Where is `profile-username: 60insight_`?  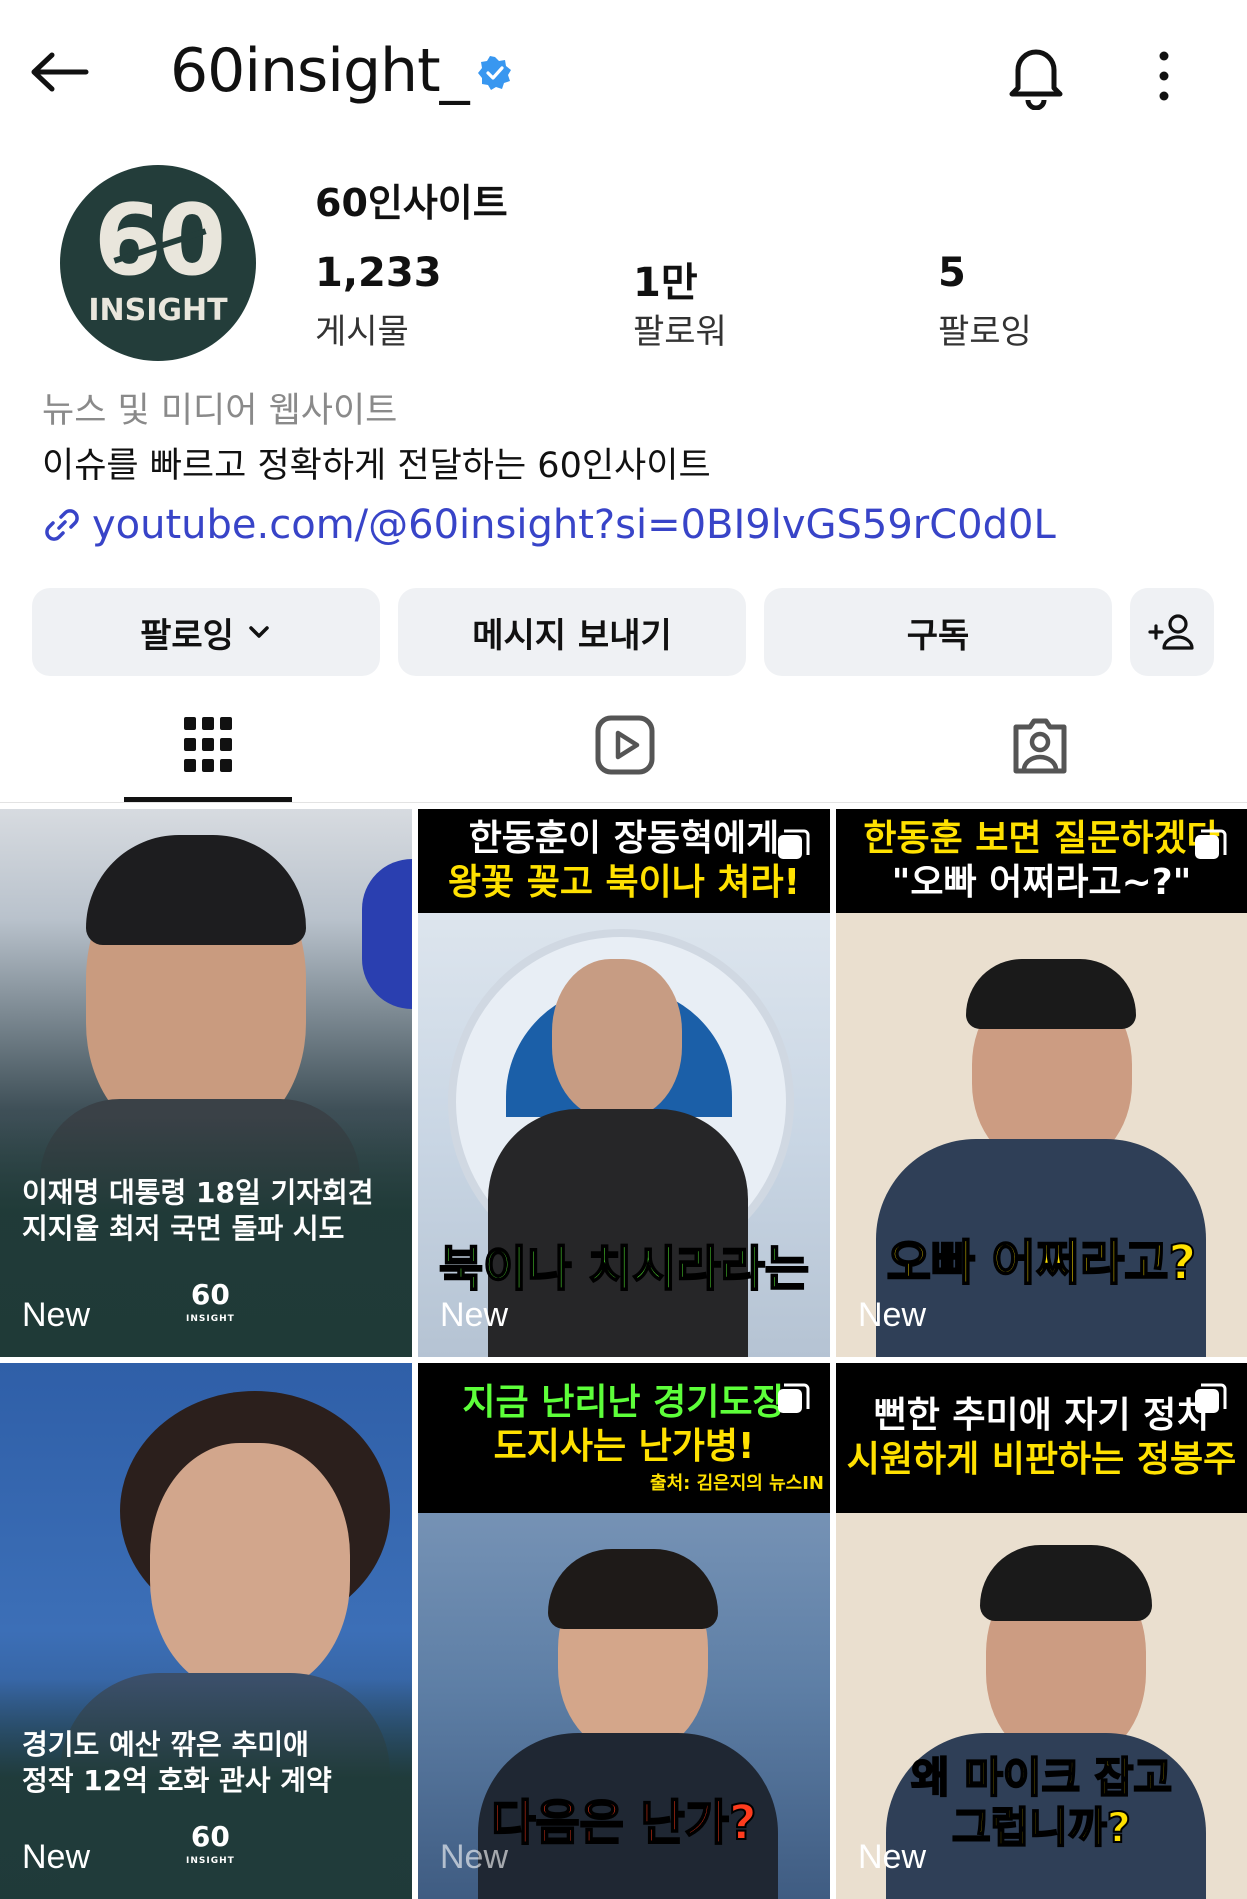 profile-username: 60insight_ is located at coordinates (320, 71).